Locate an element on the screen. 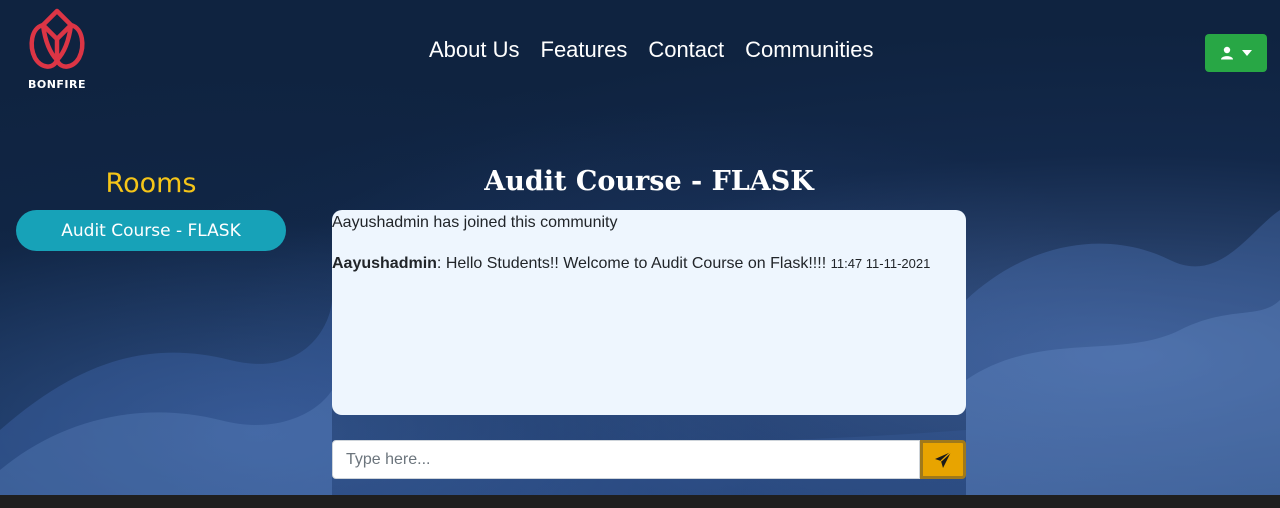 The image size is (1280, 508). bonfire-logo-icon is located at coordinates (57, 38).